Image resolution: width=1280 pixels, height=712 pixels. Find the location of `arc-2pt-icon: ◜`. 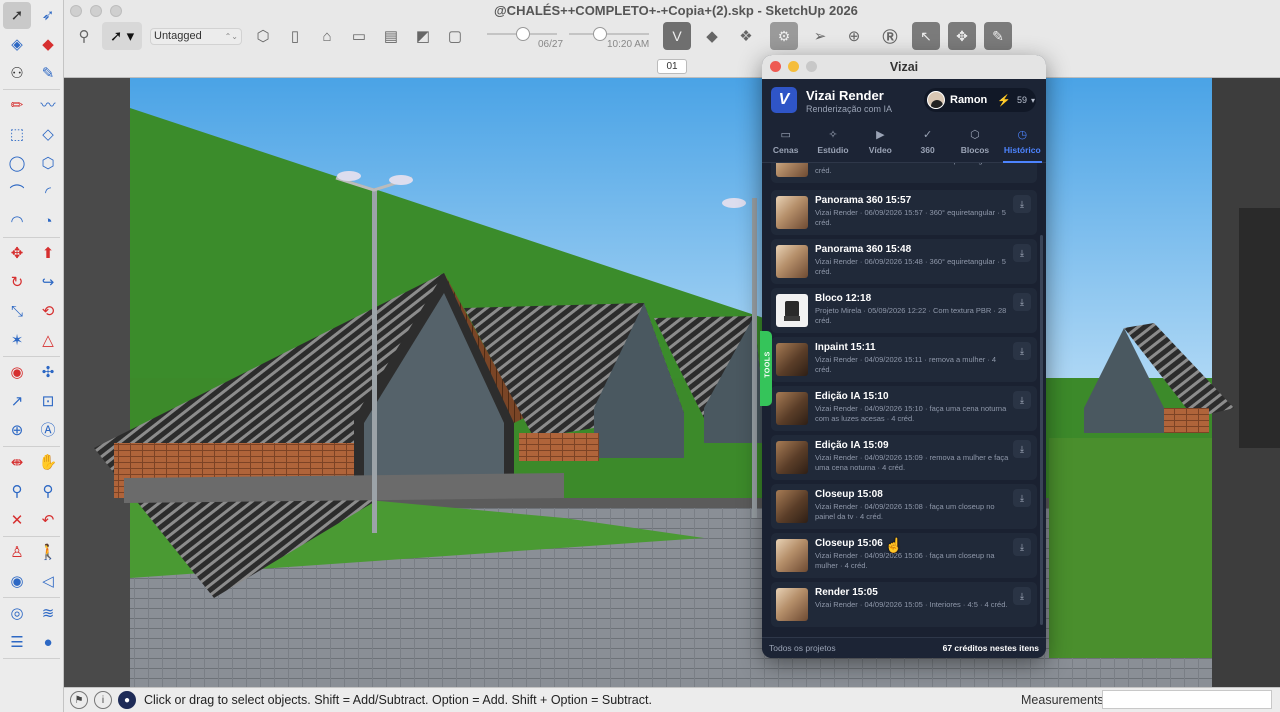

arc-2pt-icon: ◜ is located at coordinates (48, 192).